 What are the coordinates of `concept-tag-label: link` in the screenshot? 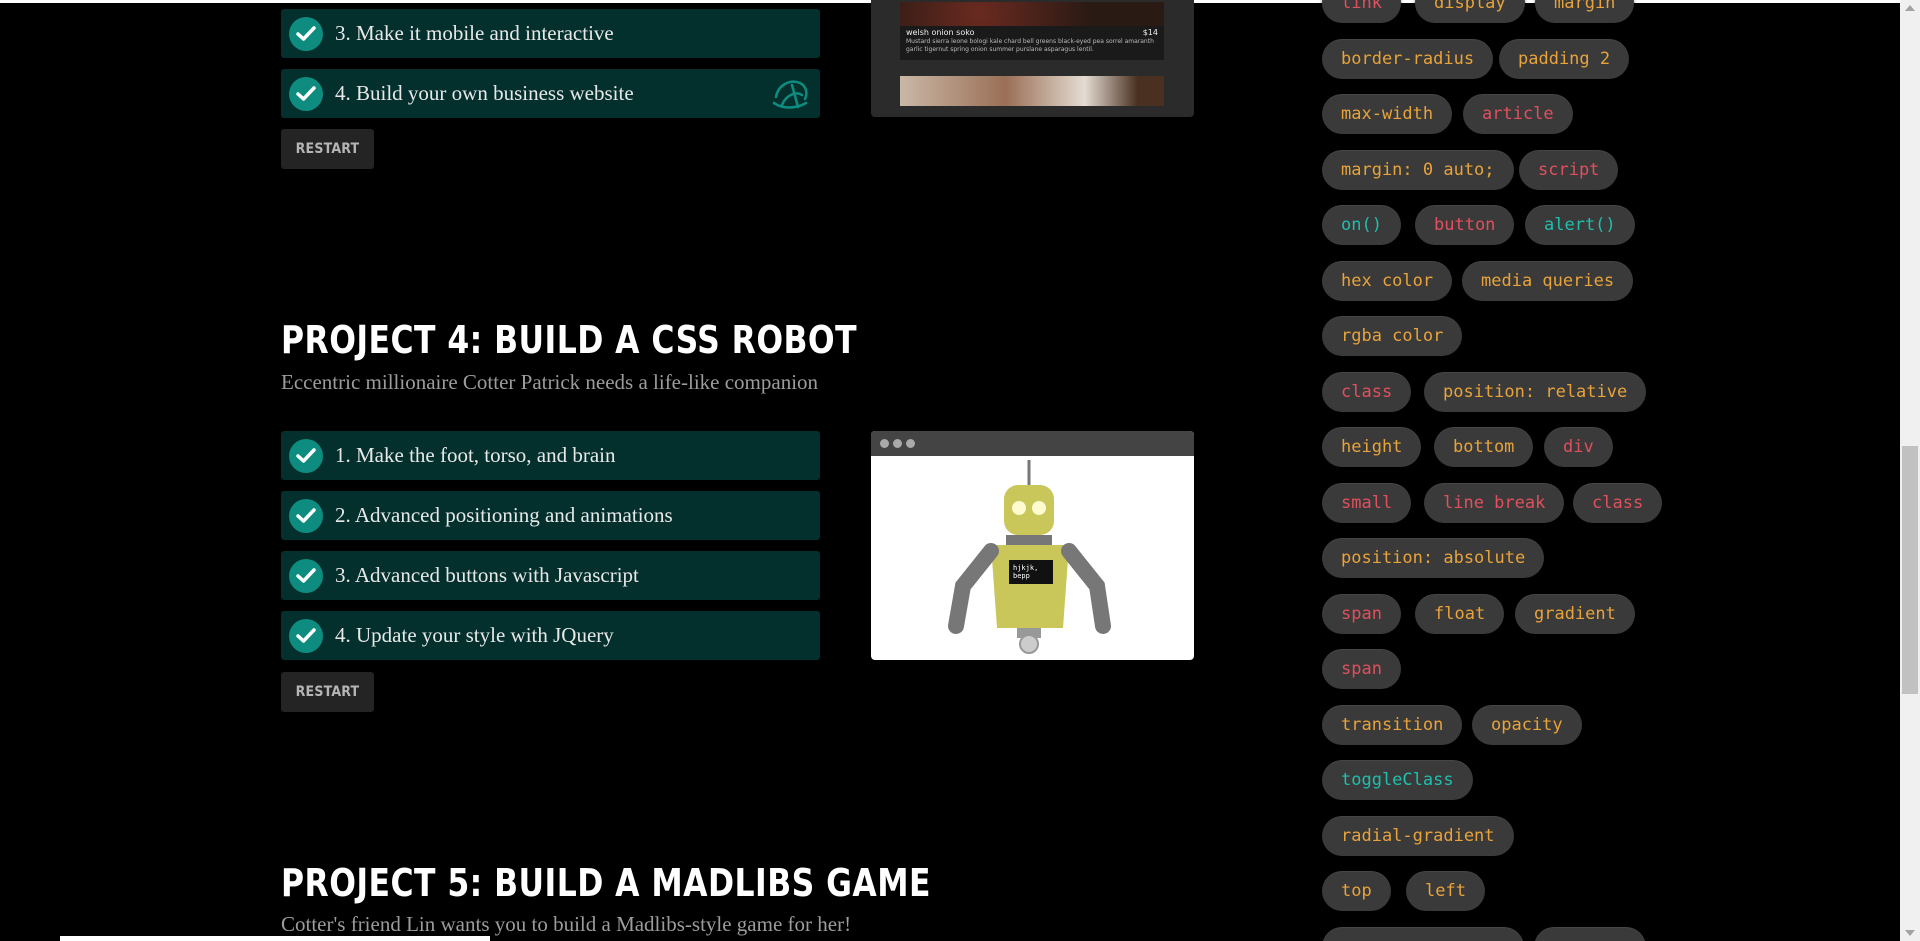 It's located at (1361, 6).